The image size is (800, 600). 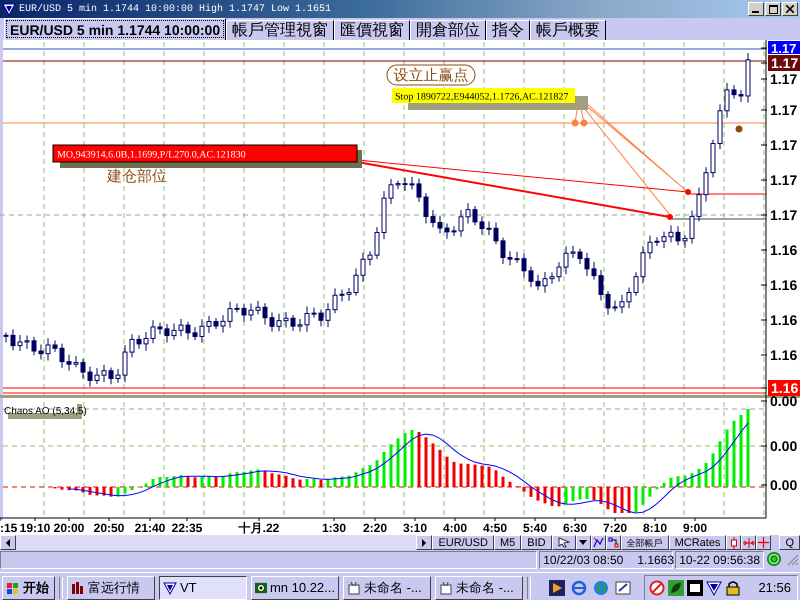 I want to click on toolbar-button: EUR/USD, so click(x=463, y=542).